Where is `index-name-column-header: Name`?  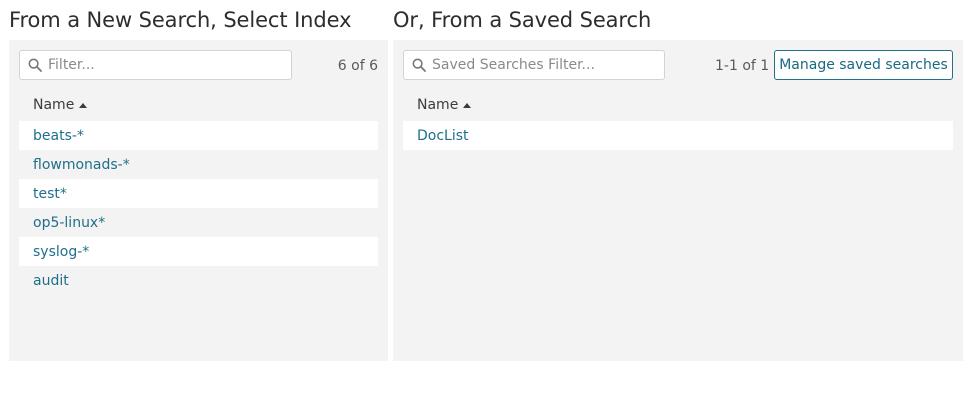 index-name-column-header: Name is located at coordinates (60, 105).